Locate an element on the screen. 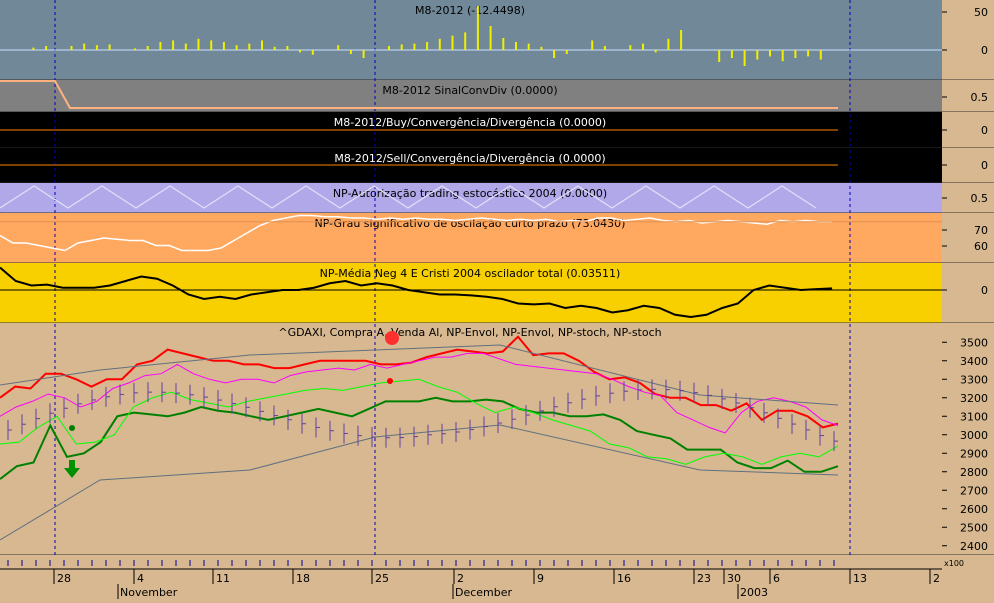 The width and height of the screenshot is (994, 603). x-day-label: 11 is located at coordinates (223, 578).